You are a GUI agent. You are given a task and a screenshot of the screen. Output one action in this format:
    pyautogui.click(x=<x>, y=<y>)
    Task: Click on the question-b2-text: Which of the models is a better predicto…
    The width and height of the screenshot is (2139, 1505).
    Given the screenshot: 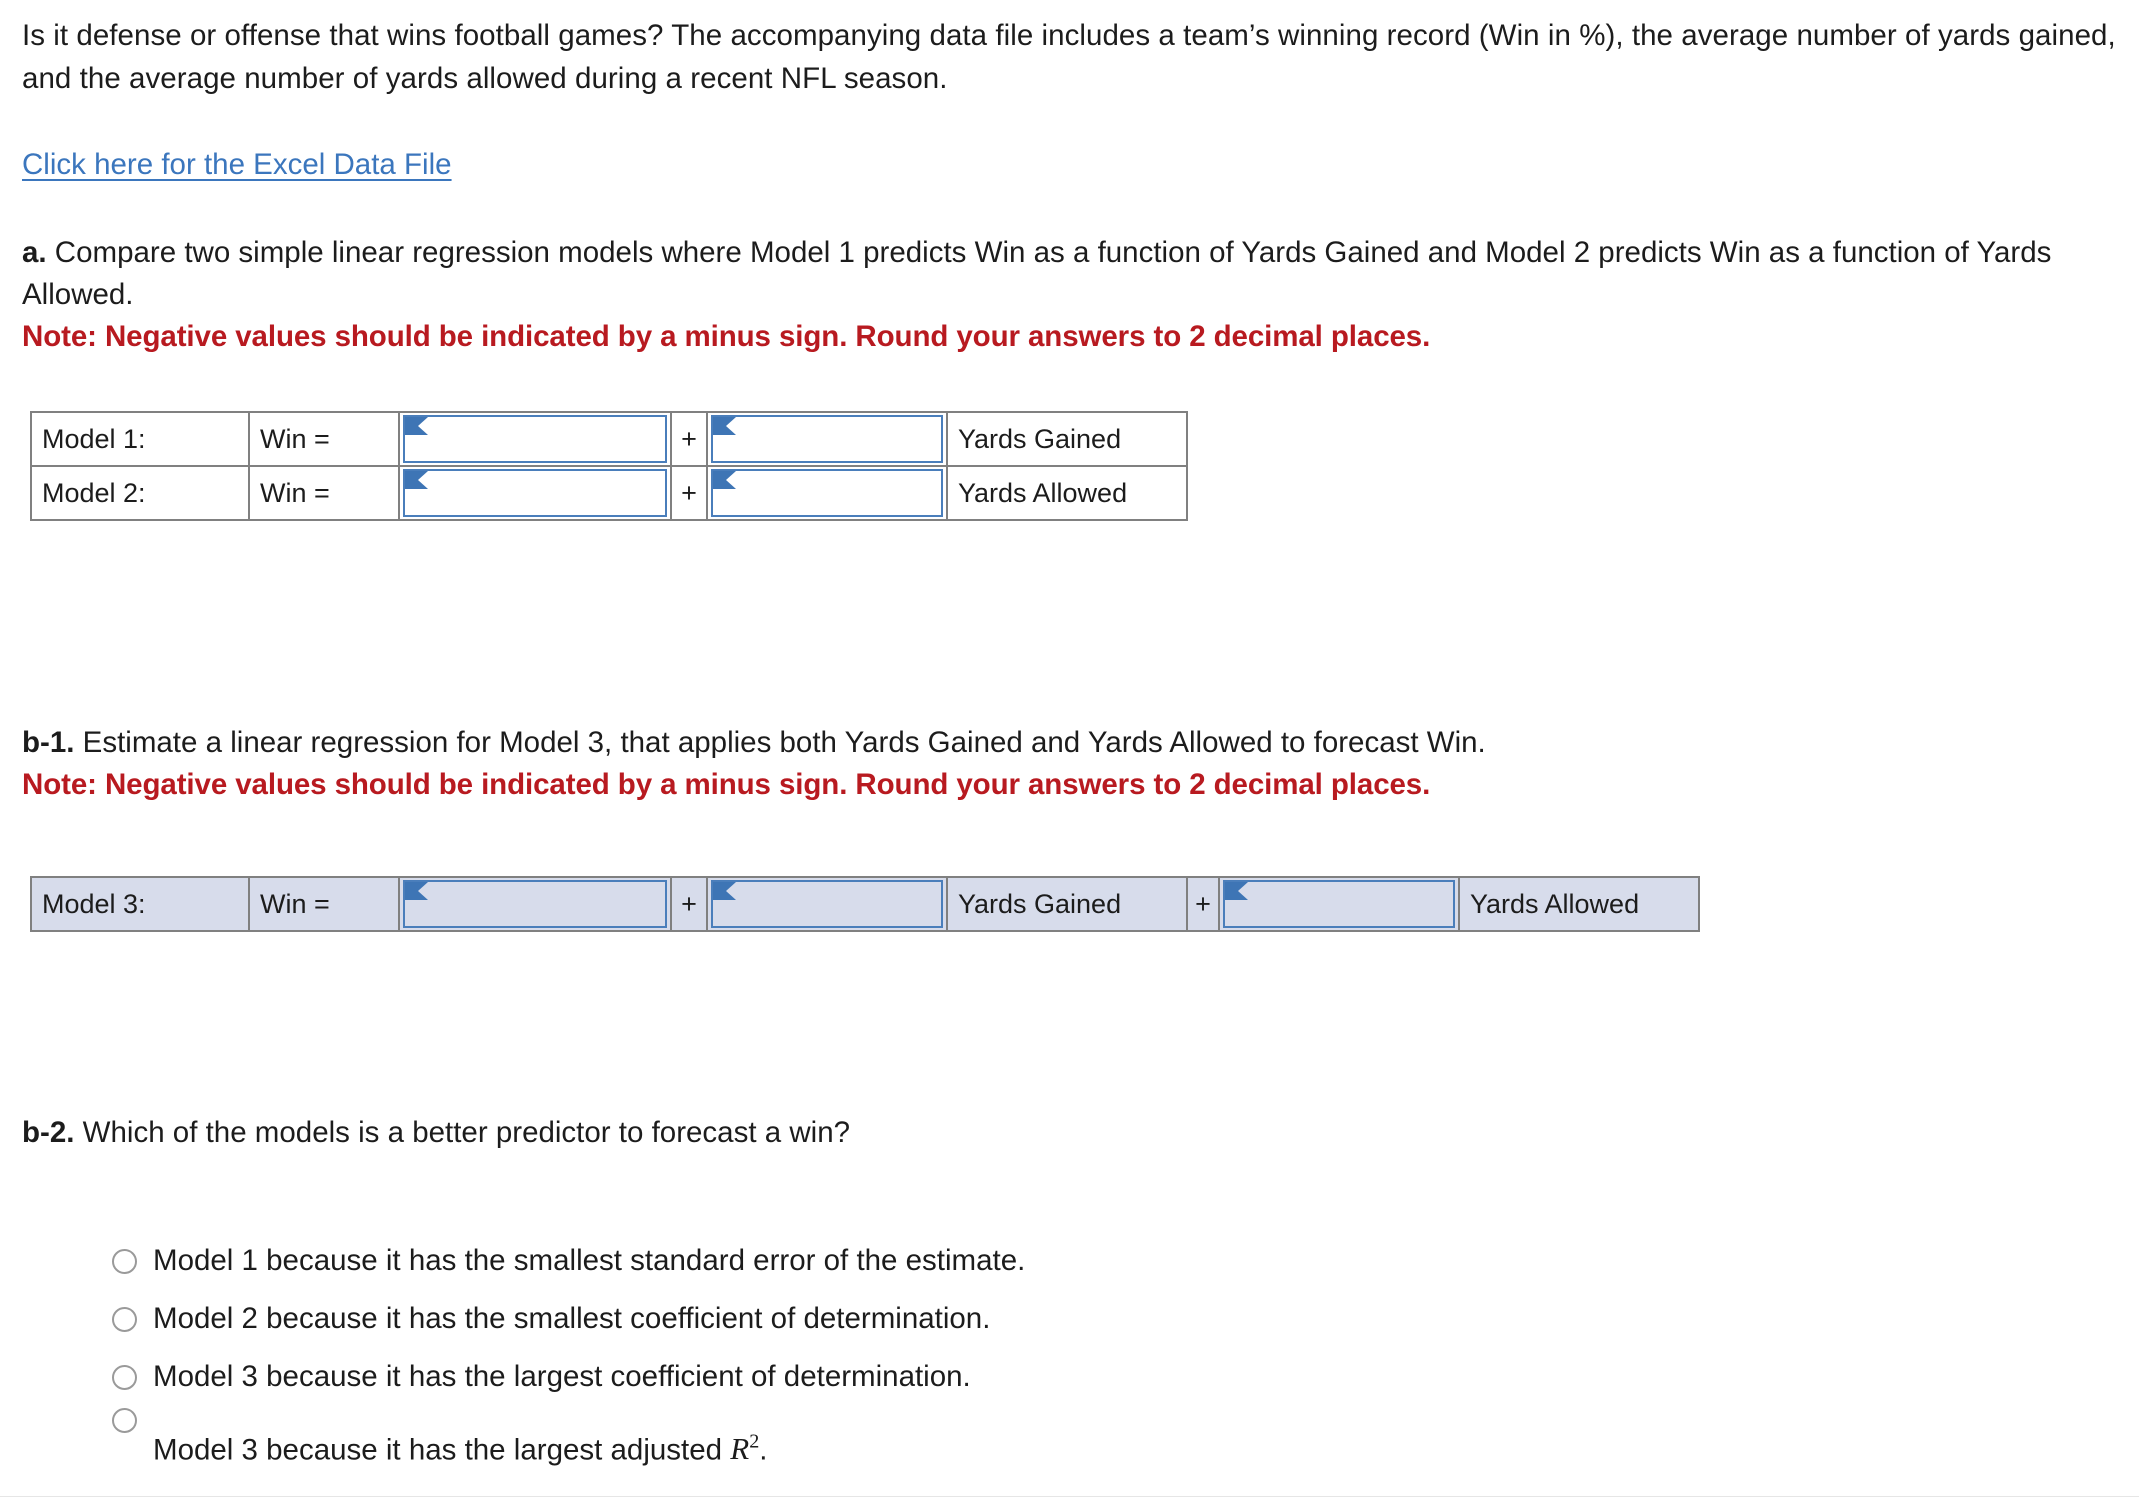 What is the action you would take?
    pyautogui.click(x=462, y=1132)
    